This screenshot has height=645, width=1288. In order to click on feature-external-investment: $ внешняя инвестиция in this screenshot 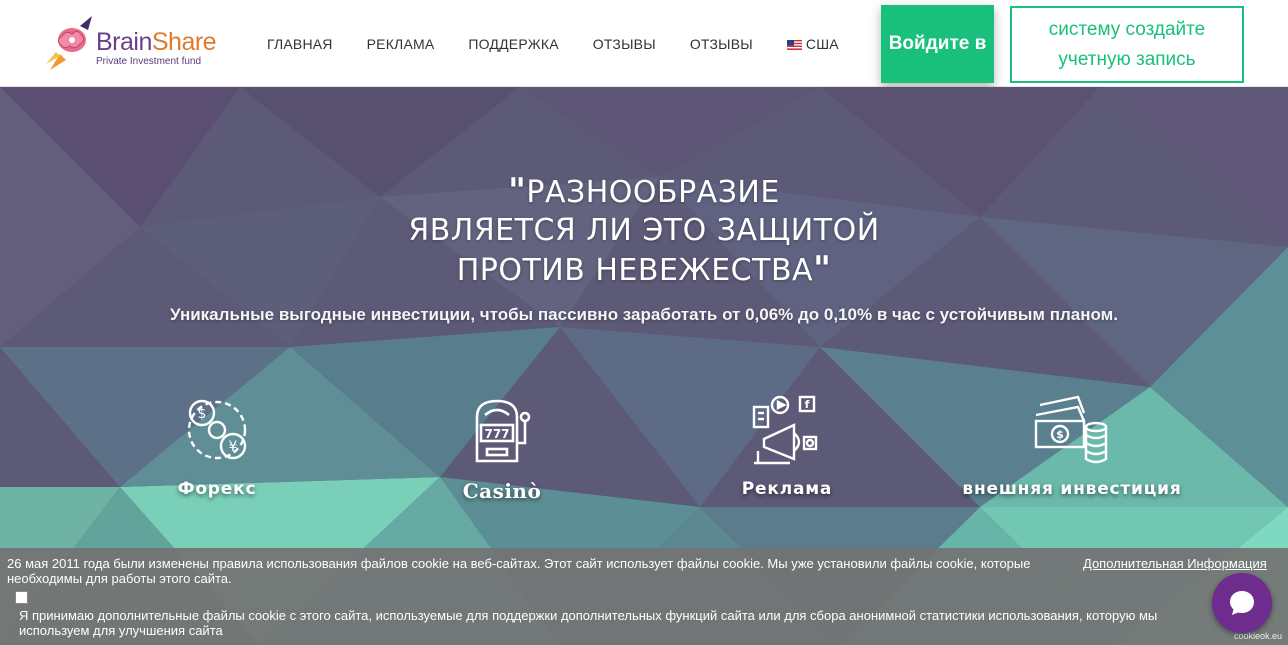, I will do `click(1072, 446)`.